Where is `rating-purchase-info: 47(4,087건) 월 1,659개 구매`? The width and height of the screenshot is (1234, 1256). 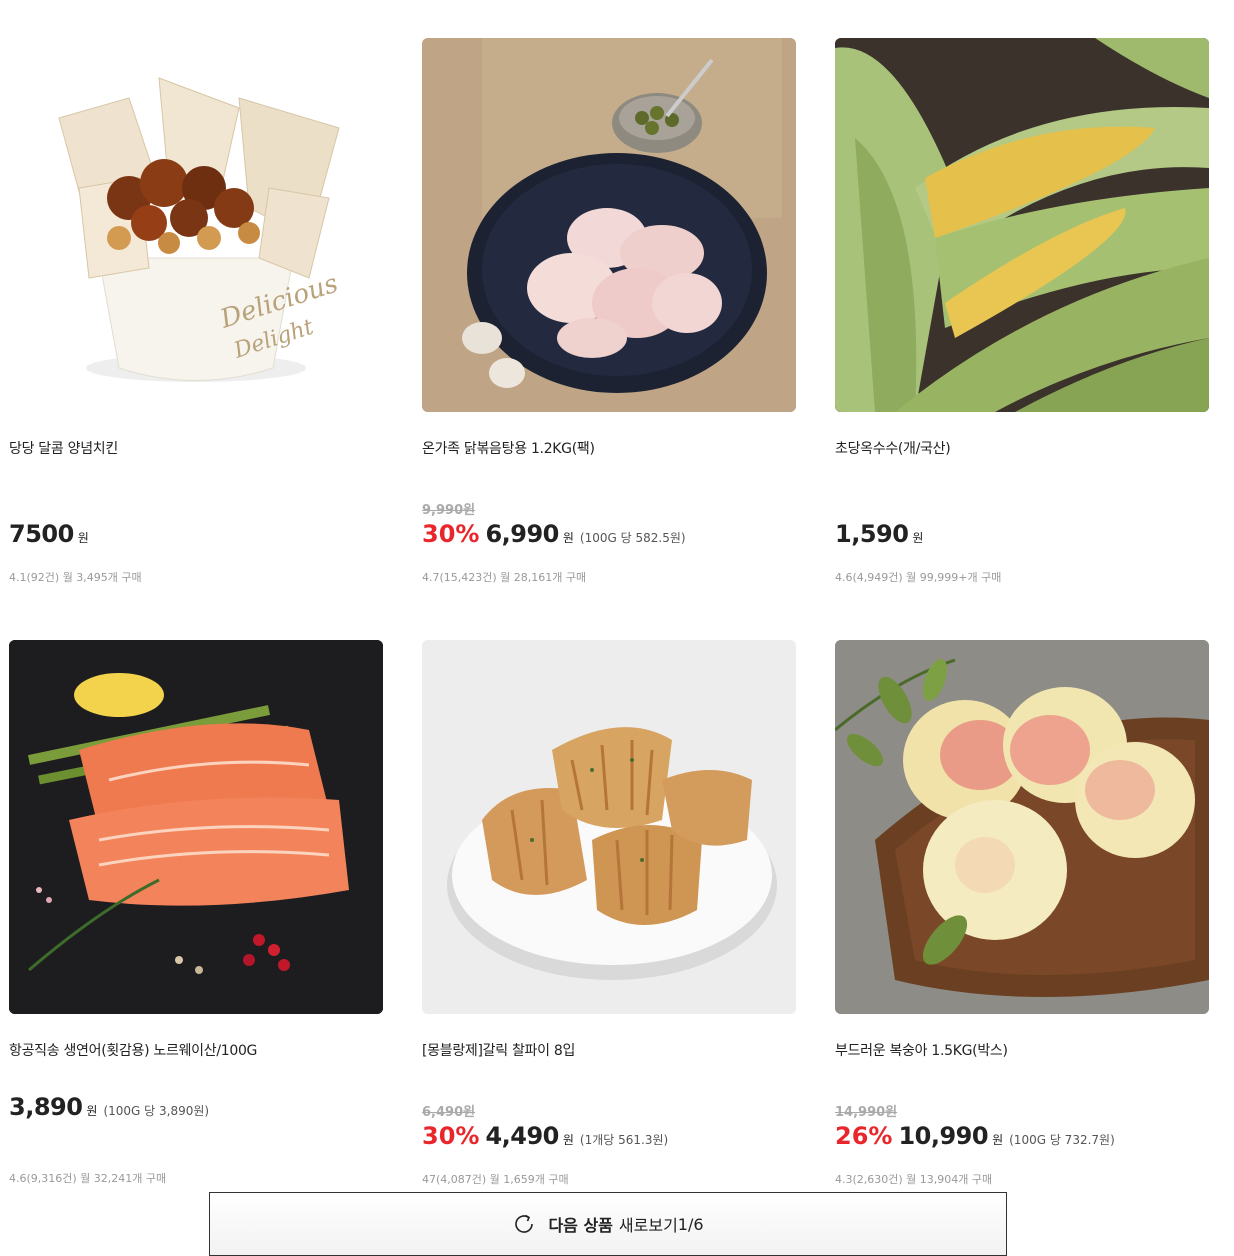
rating-purchase-info: 47(4,087건) 월 1,659개 구매 is located at coordinates (495, 1179).